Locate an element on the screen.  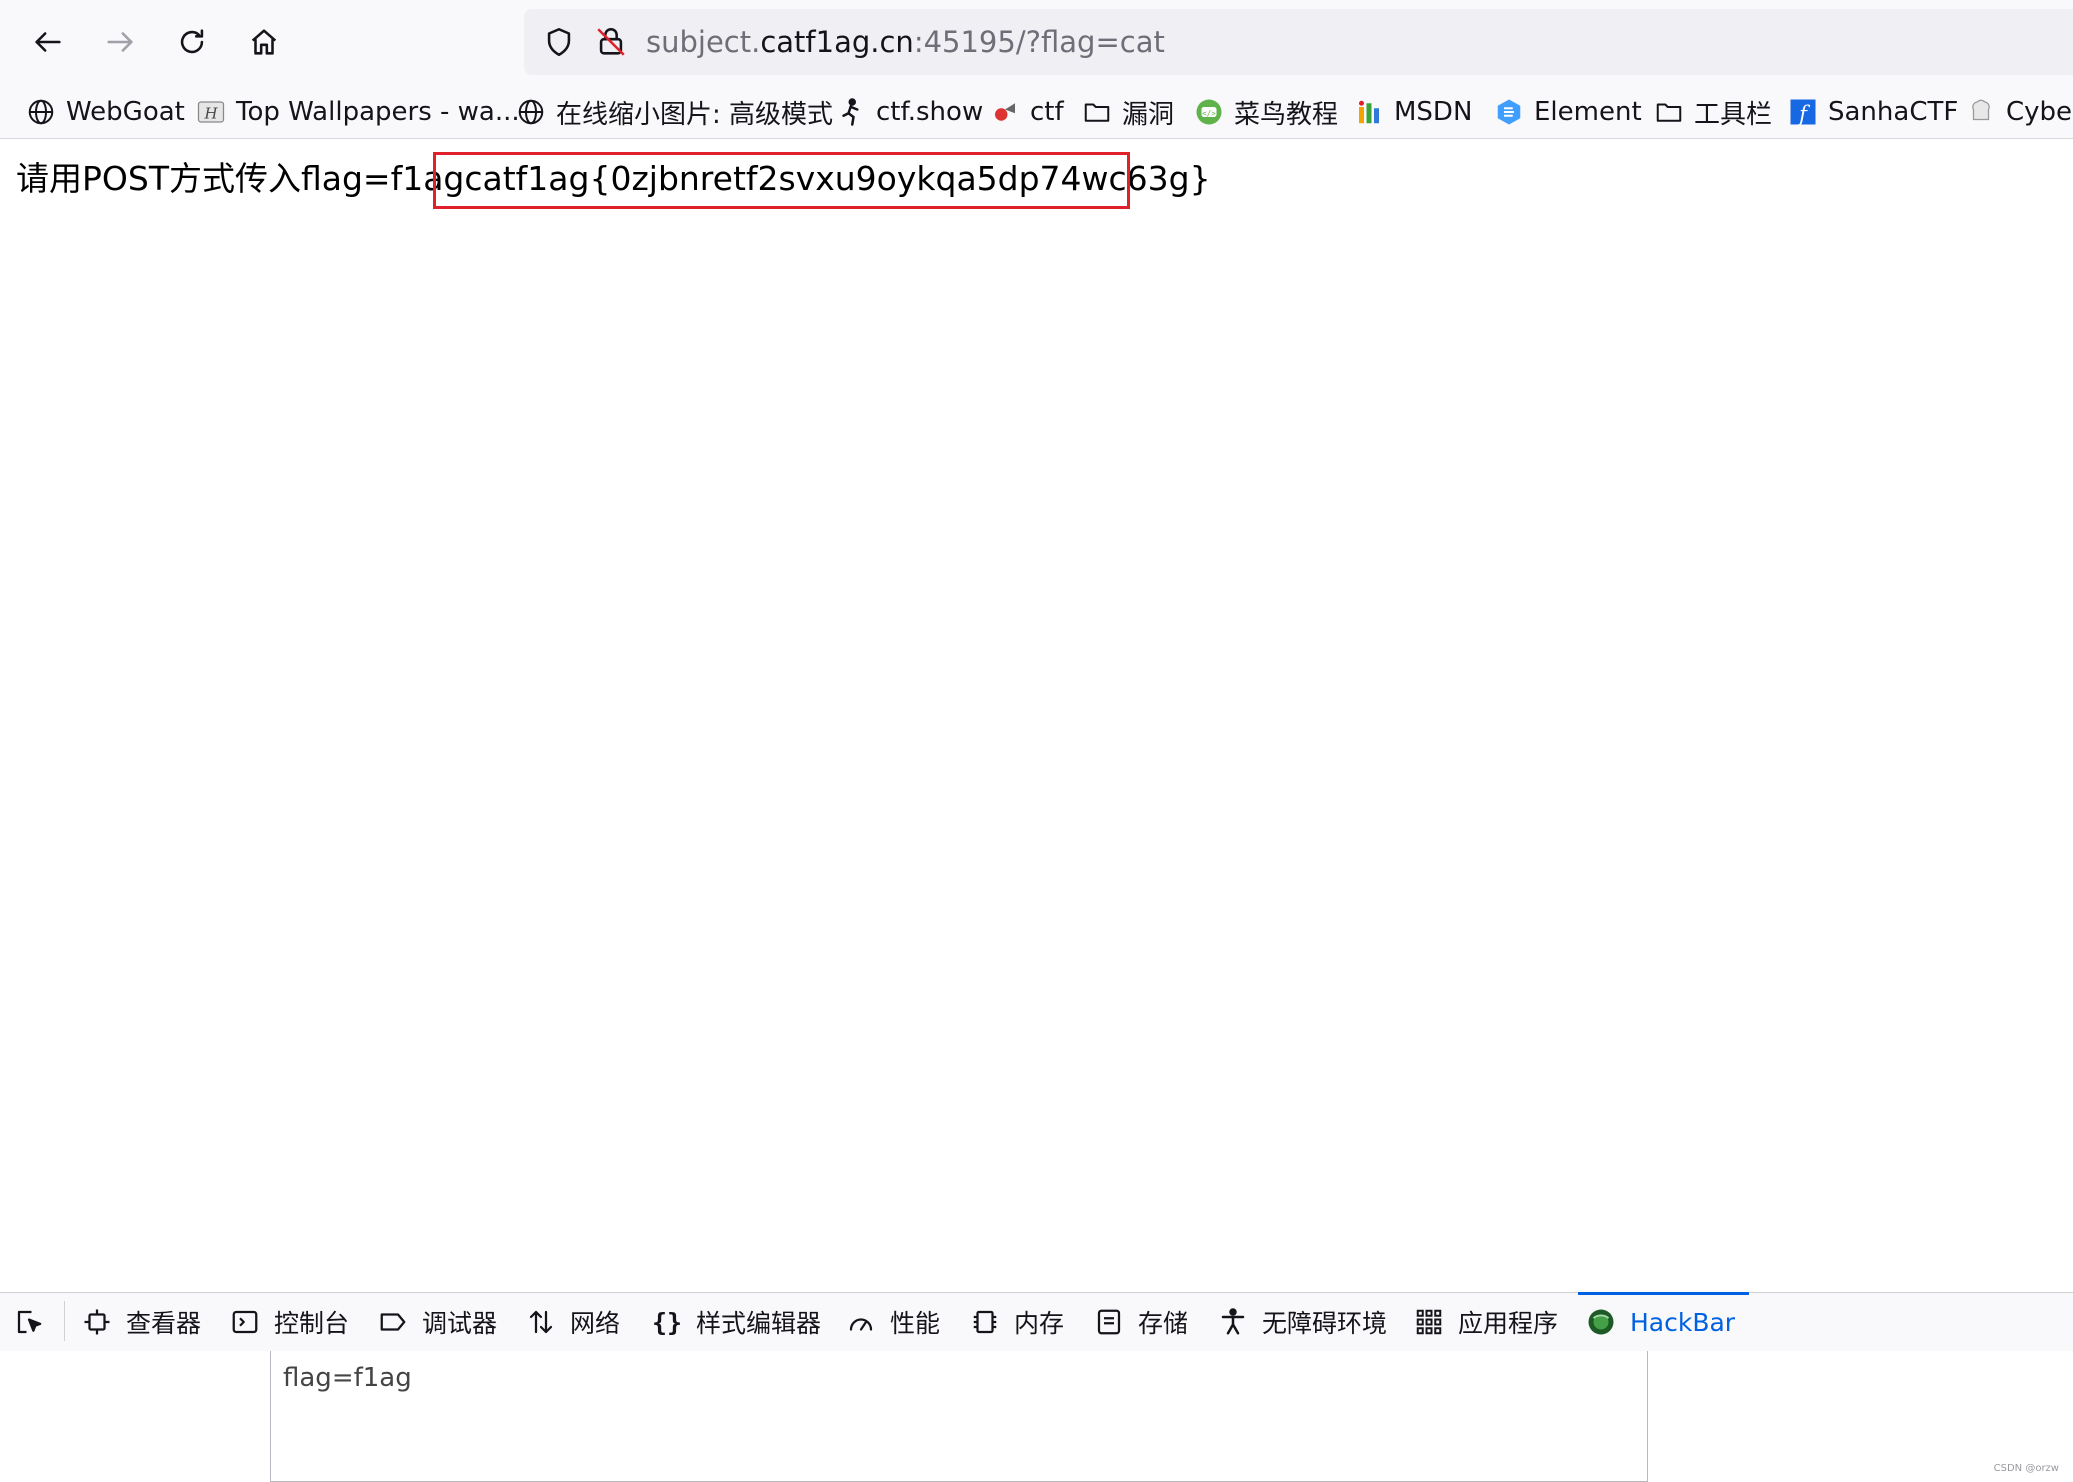
forward-button is located at coordinates (120, 42).